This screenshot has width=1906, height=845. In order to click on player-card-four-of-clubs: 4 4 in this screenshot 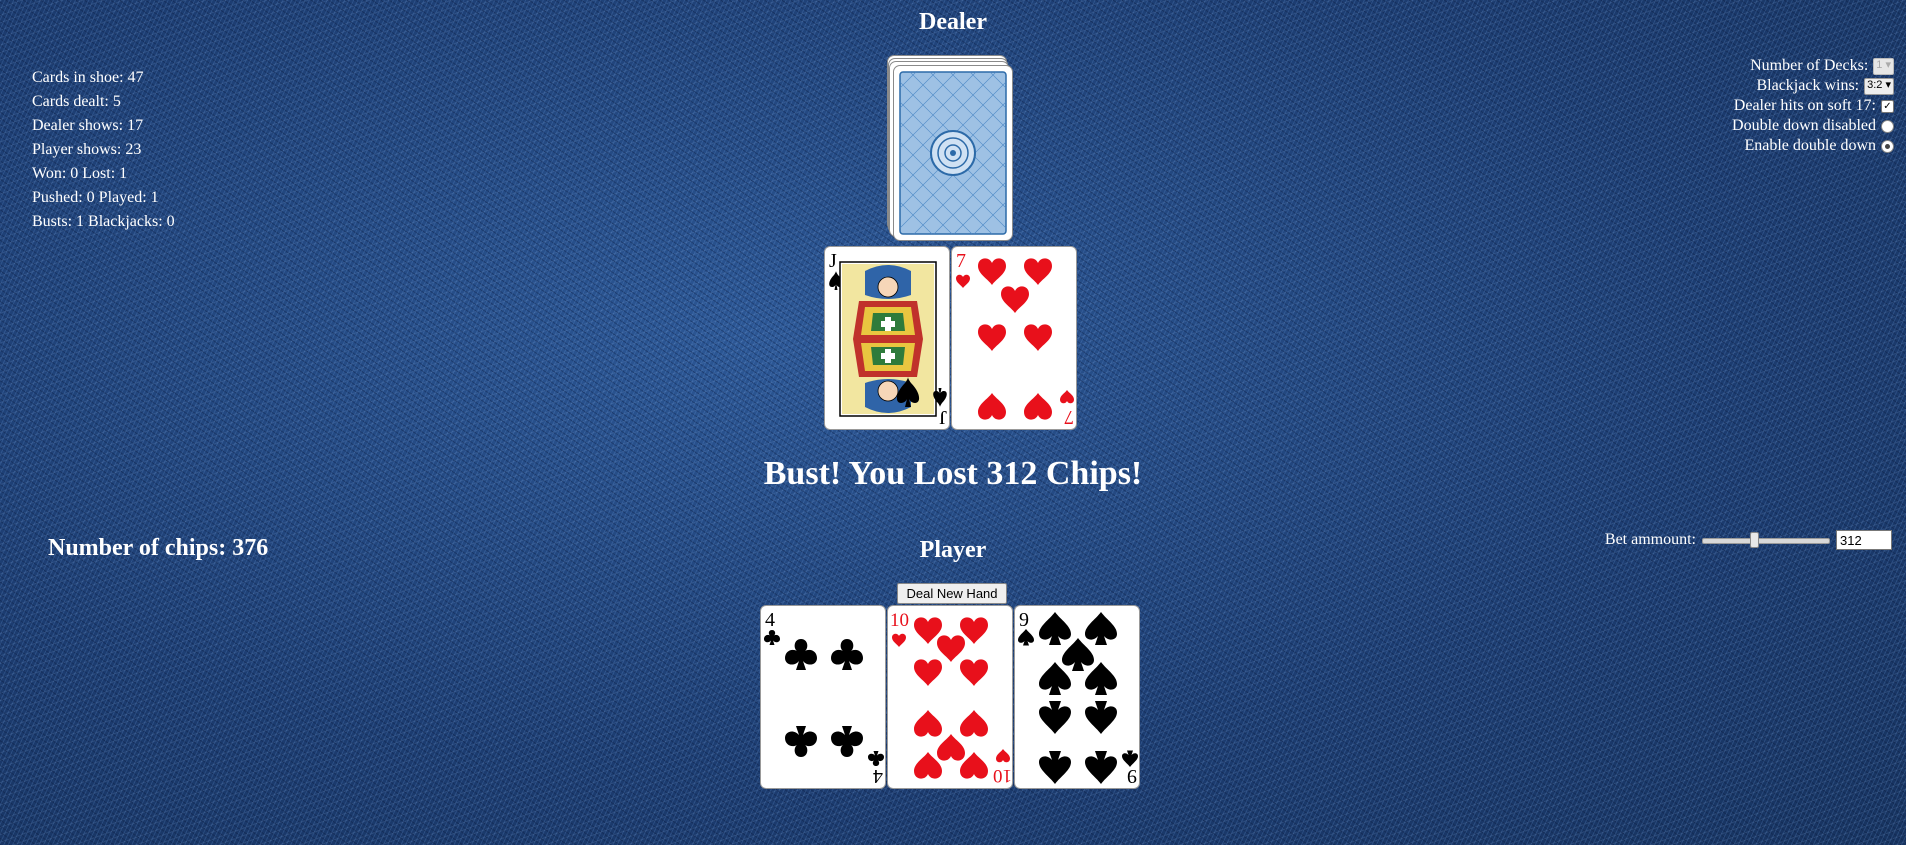, I will do `click(823, 697)`.